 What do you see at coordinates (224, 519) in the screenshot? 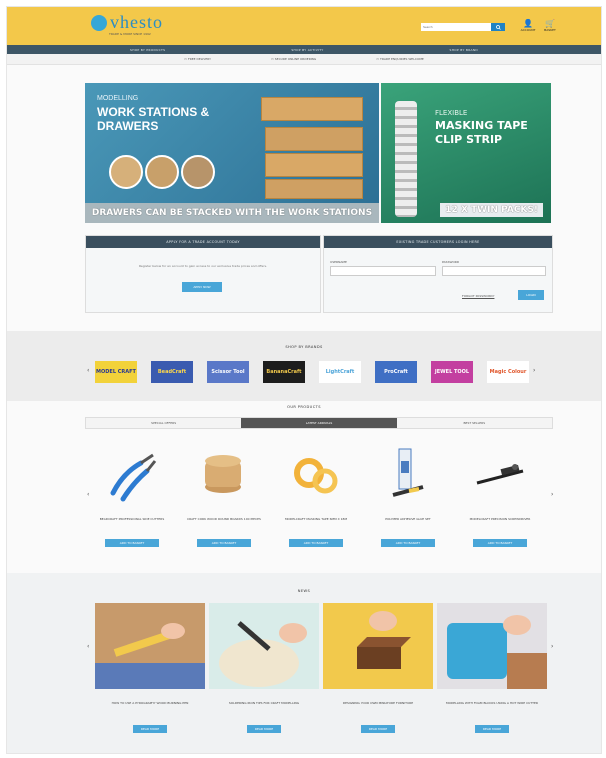
I see `product-name: CRAFT CORK WOOD ROUND BOARDS 100 PIECES` at bounding box center [224, 519].